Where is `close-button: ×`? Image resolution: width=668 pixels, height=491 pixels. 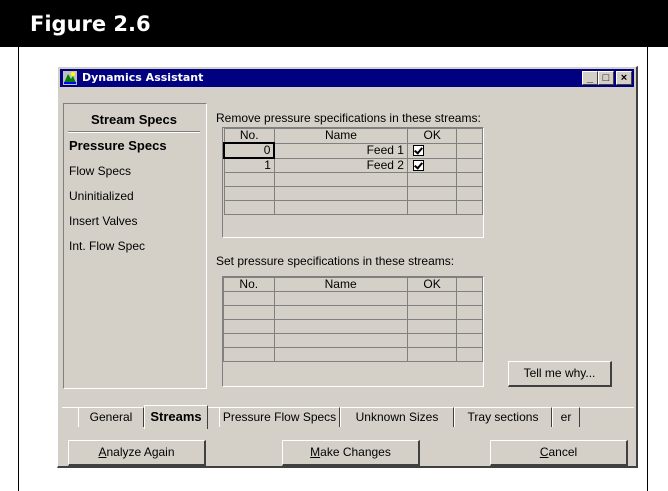 close-button: × is located at coordinates (624, 78).